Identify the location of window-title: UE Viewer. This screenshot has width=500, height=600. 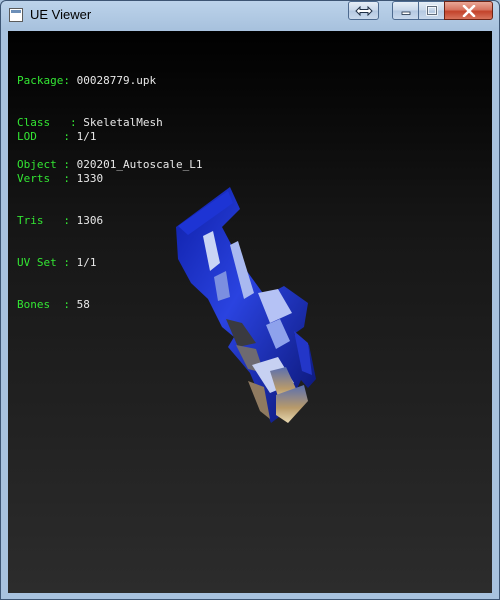
(61, 14).